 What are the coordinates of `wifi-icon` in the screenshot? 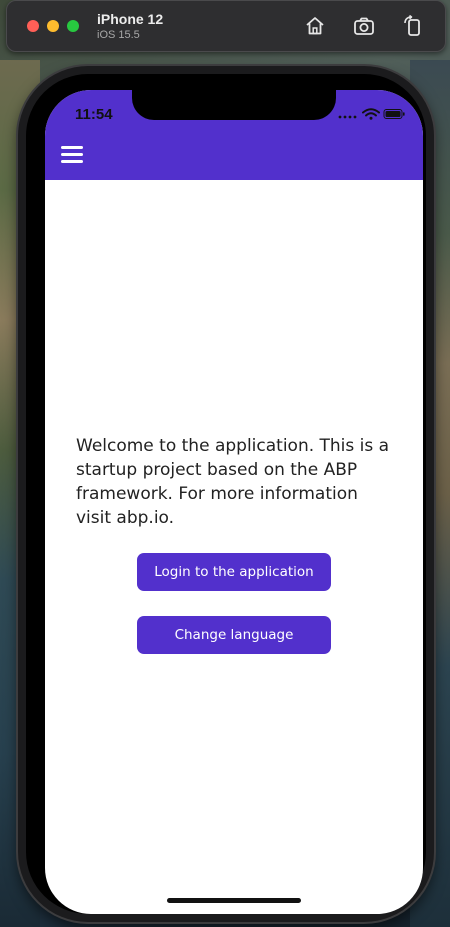 It's located at (371, 114).